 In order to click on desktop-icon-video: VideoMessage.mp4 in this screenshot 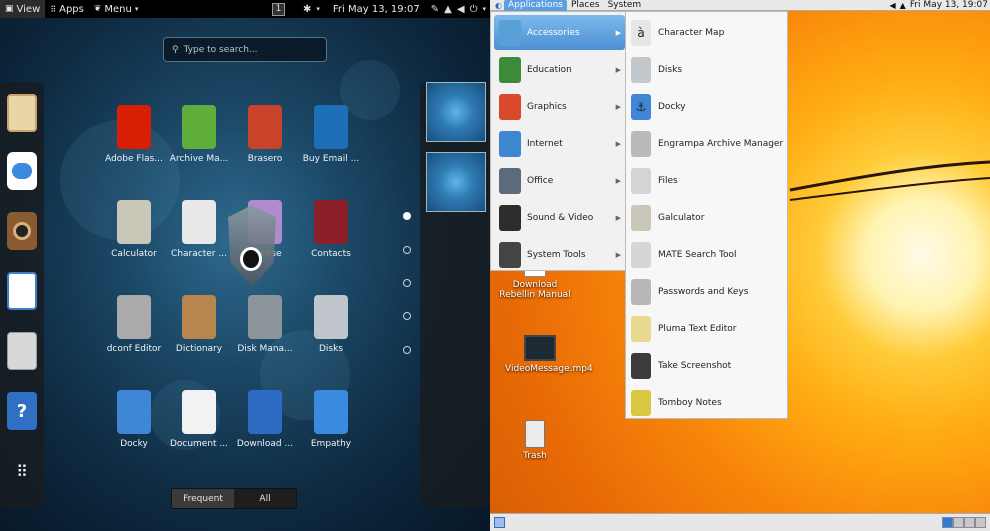, I will do `click(549, 354)`.